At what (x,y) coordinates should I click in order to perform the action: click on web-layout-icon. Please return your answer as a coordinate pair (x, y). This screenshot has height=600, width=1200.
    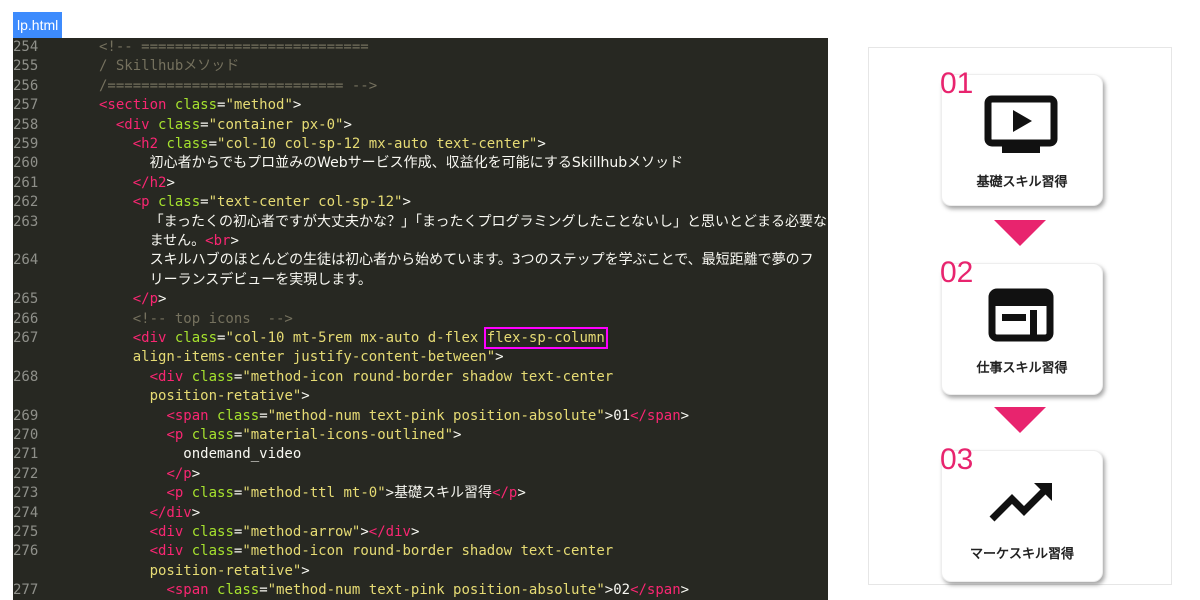
    Looking at the image, I should click on (1021, 315).